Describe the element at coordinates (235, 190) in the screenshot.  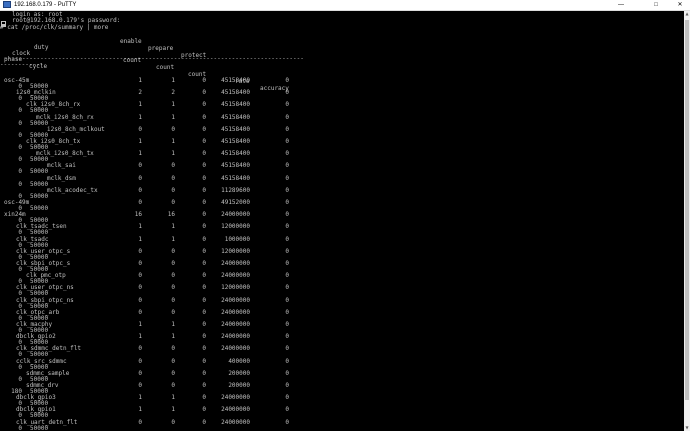
I see `clock-rate: 11289600` at that location.